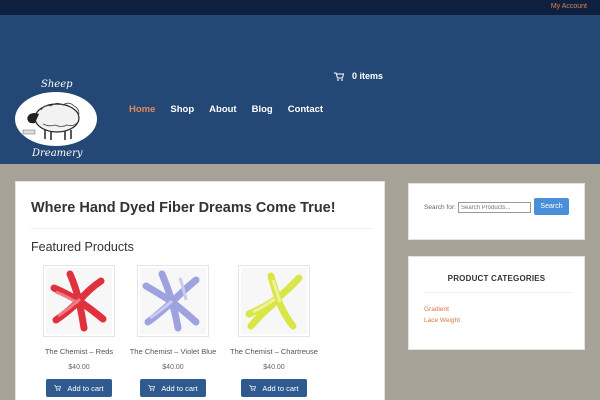 Image resolution: width=600 pixels, height=400 pixels. I want to click on cart-summary: 0 items, so click(358, 76).